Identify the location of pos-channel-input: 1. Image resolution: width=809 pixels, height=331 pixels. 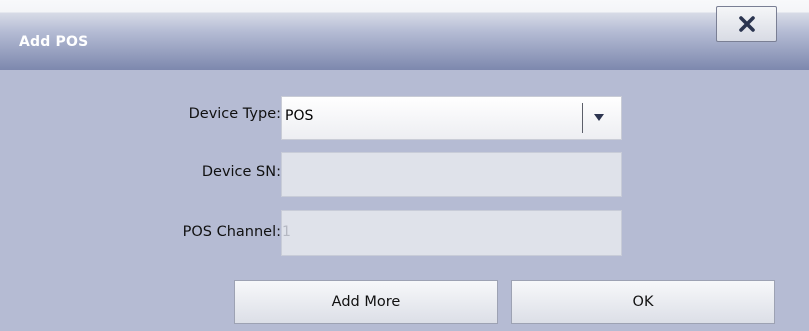
(451, 233).